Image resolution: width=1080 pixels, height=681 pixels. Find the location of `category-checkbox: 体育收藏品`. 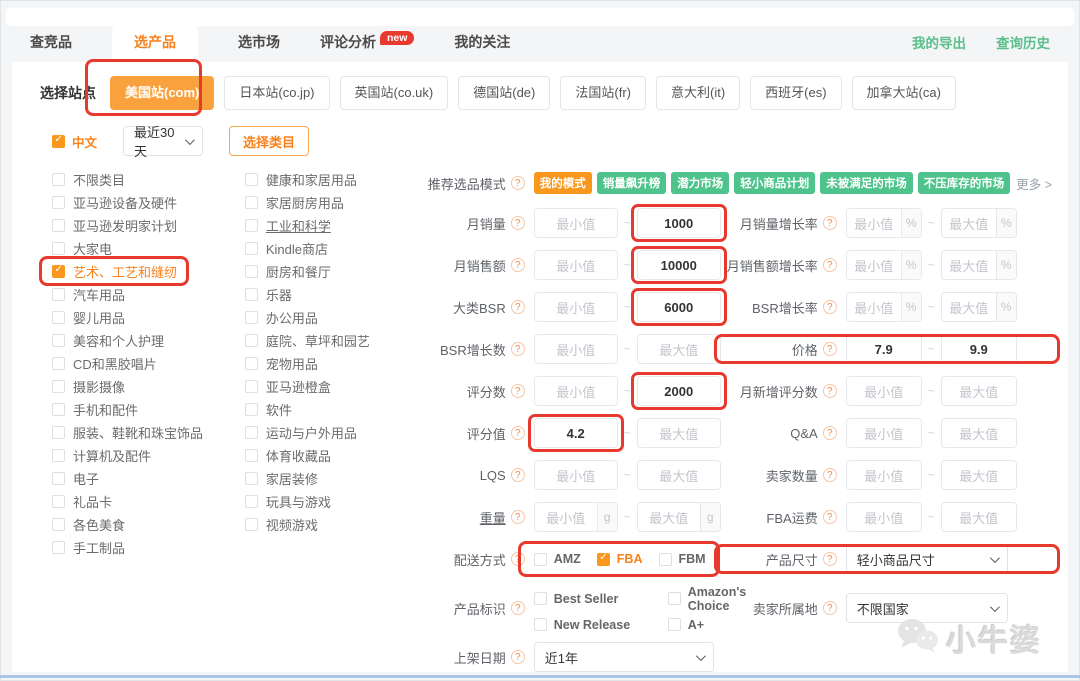

category-checkbox: 体育收藏品 is located at coordinates (287, 456).